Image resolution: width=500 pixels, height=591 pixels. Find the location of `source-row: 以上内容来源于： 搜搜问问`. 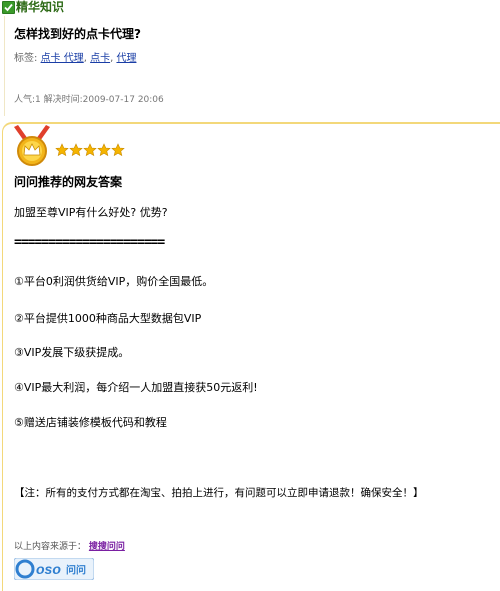

source-row: 以上内容来源于： 搜搜问问 is located at coordinates (69, 547).